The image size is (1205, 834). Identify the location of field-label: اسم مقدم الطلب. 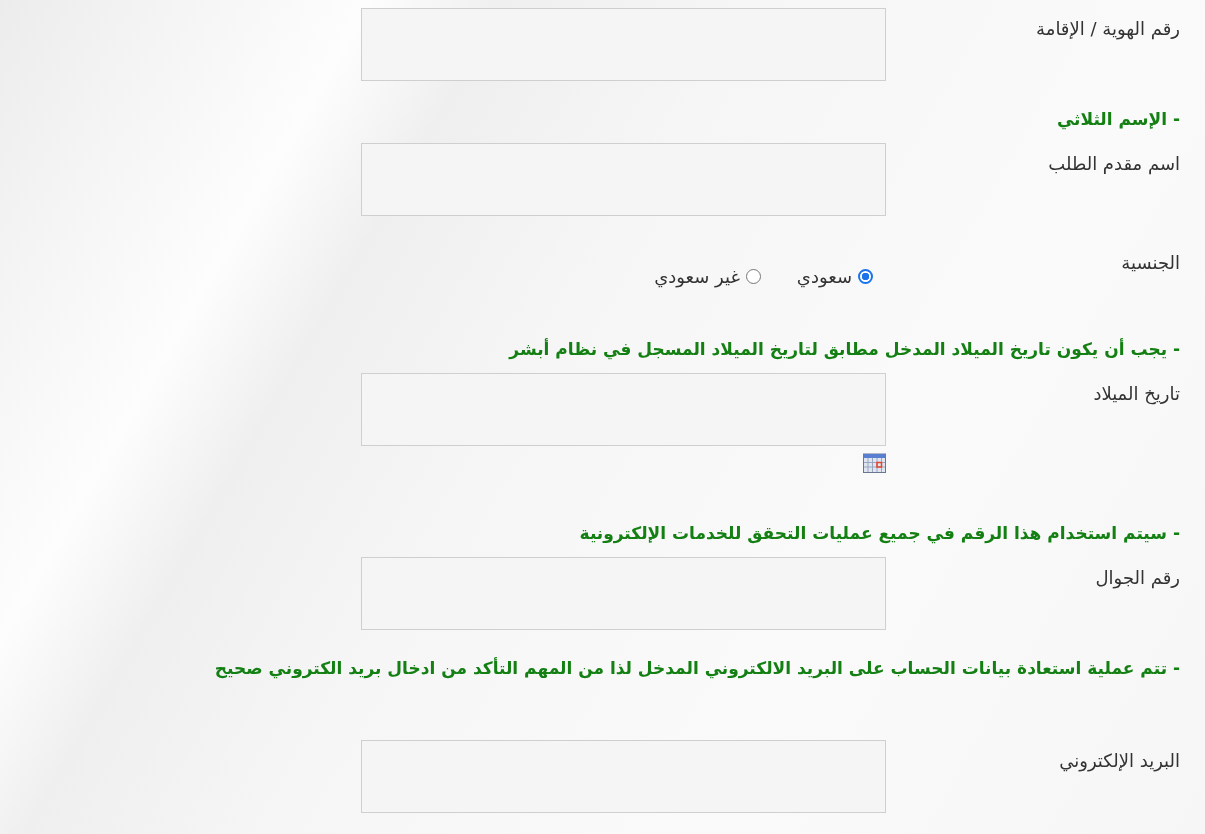
(1114, 163).